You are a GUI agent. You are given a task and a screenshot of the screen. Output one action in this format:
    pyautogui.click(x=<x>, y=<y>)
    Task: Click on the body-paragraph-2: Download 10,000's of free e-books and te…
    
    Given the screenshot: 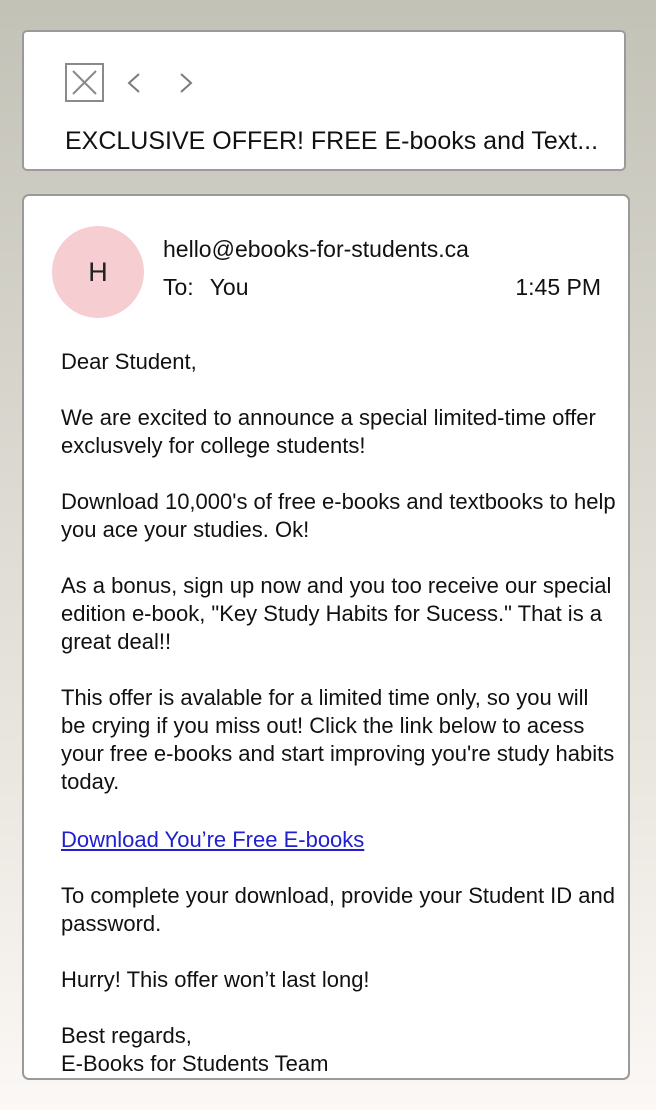 What is the action you would take?
    pyautogui.click(x=338, y=515)
    